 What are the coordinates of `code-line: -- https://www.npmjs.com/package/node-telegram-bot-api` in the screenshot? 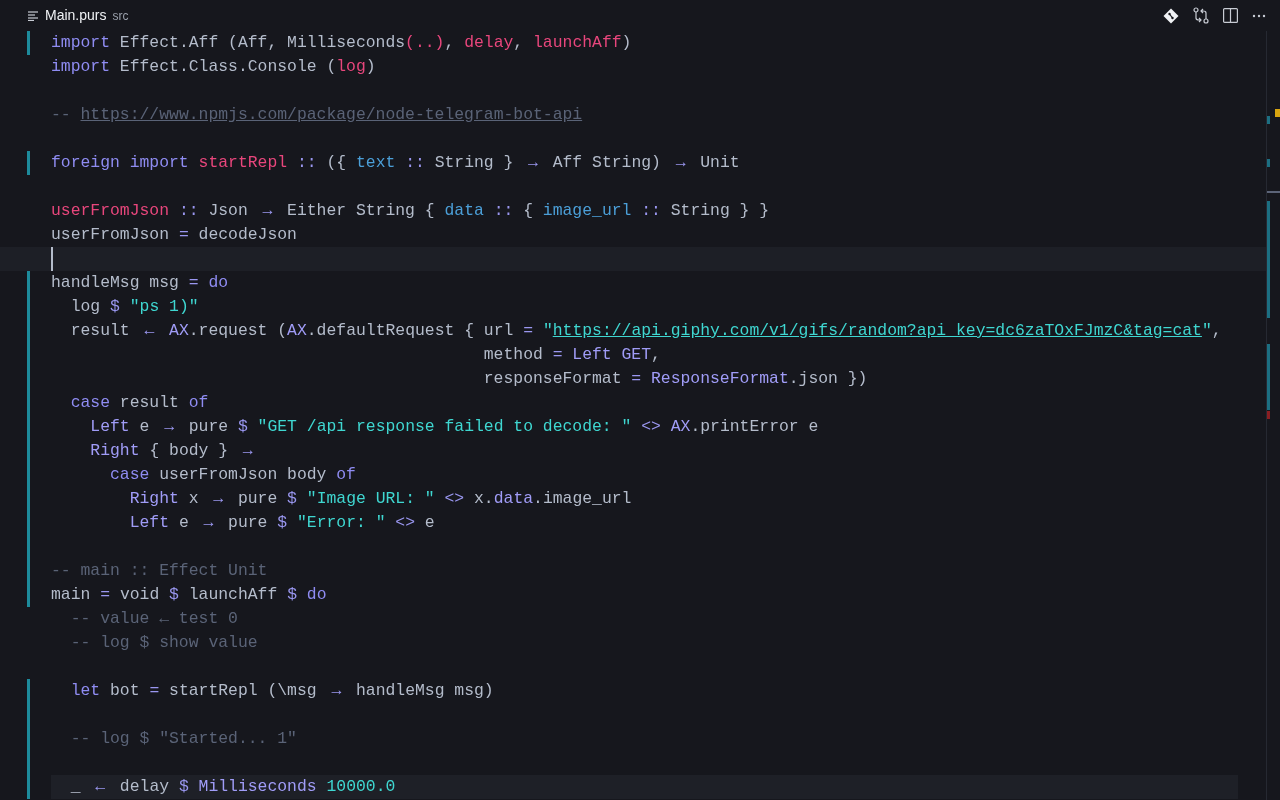 It's located at (317, 115).